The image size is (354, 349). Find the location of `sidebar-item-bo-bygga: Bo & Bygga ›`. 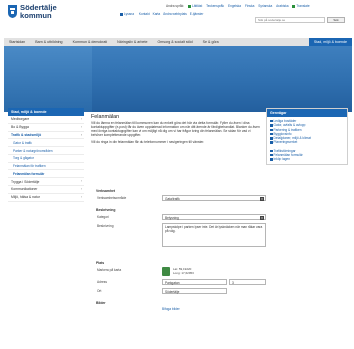

sidebar-item-bo-bygga: Bo & Bygga › is located at coordinates (46, 128).